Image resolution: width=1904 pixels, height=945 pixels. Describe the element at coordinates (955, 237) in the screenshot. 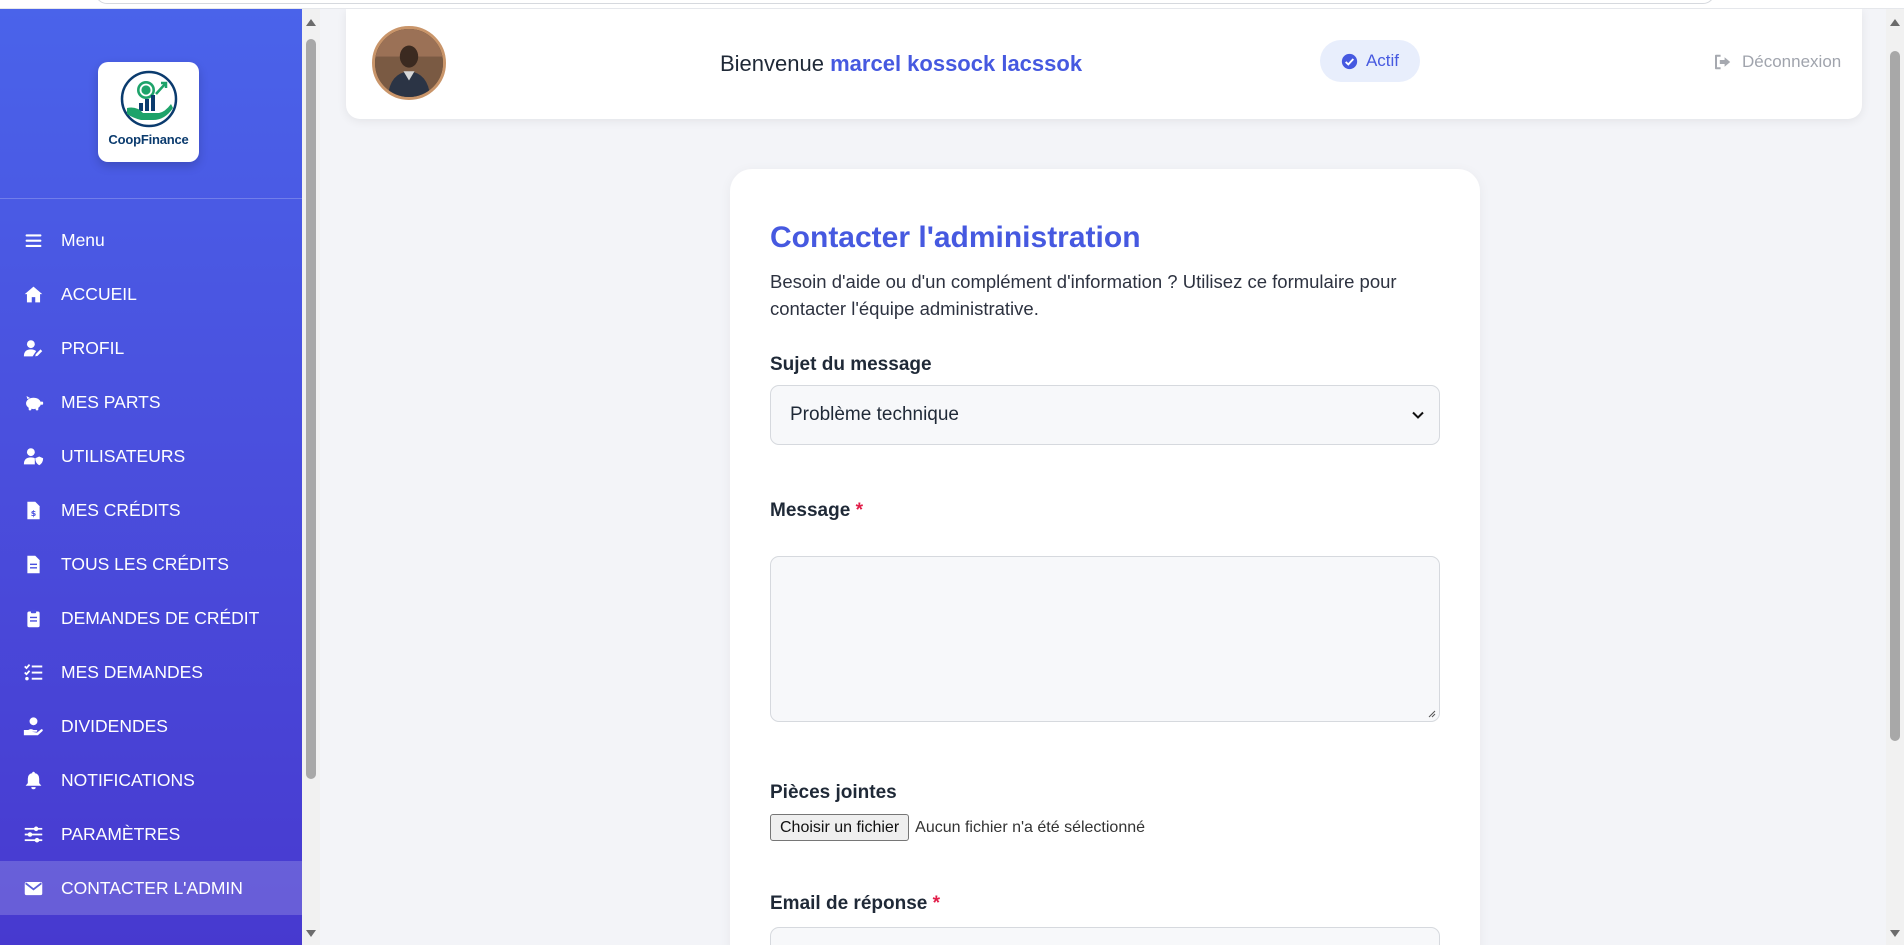

I see `page-title: Contacter l'administration` at that location.